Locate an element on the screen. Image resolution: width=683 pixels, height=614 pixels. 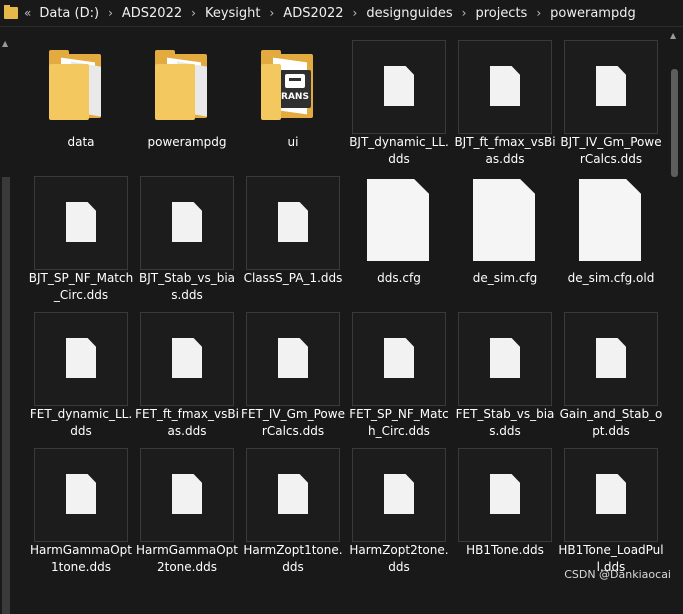
file-item: de_sim.cfg.old is located at coordinates (611, 242).